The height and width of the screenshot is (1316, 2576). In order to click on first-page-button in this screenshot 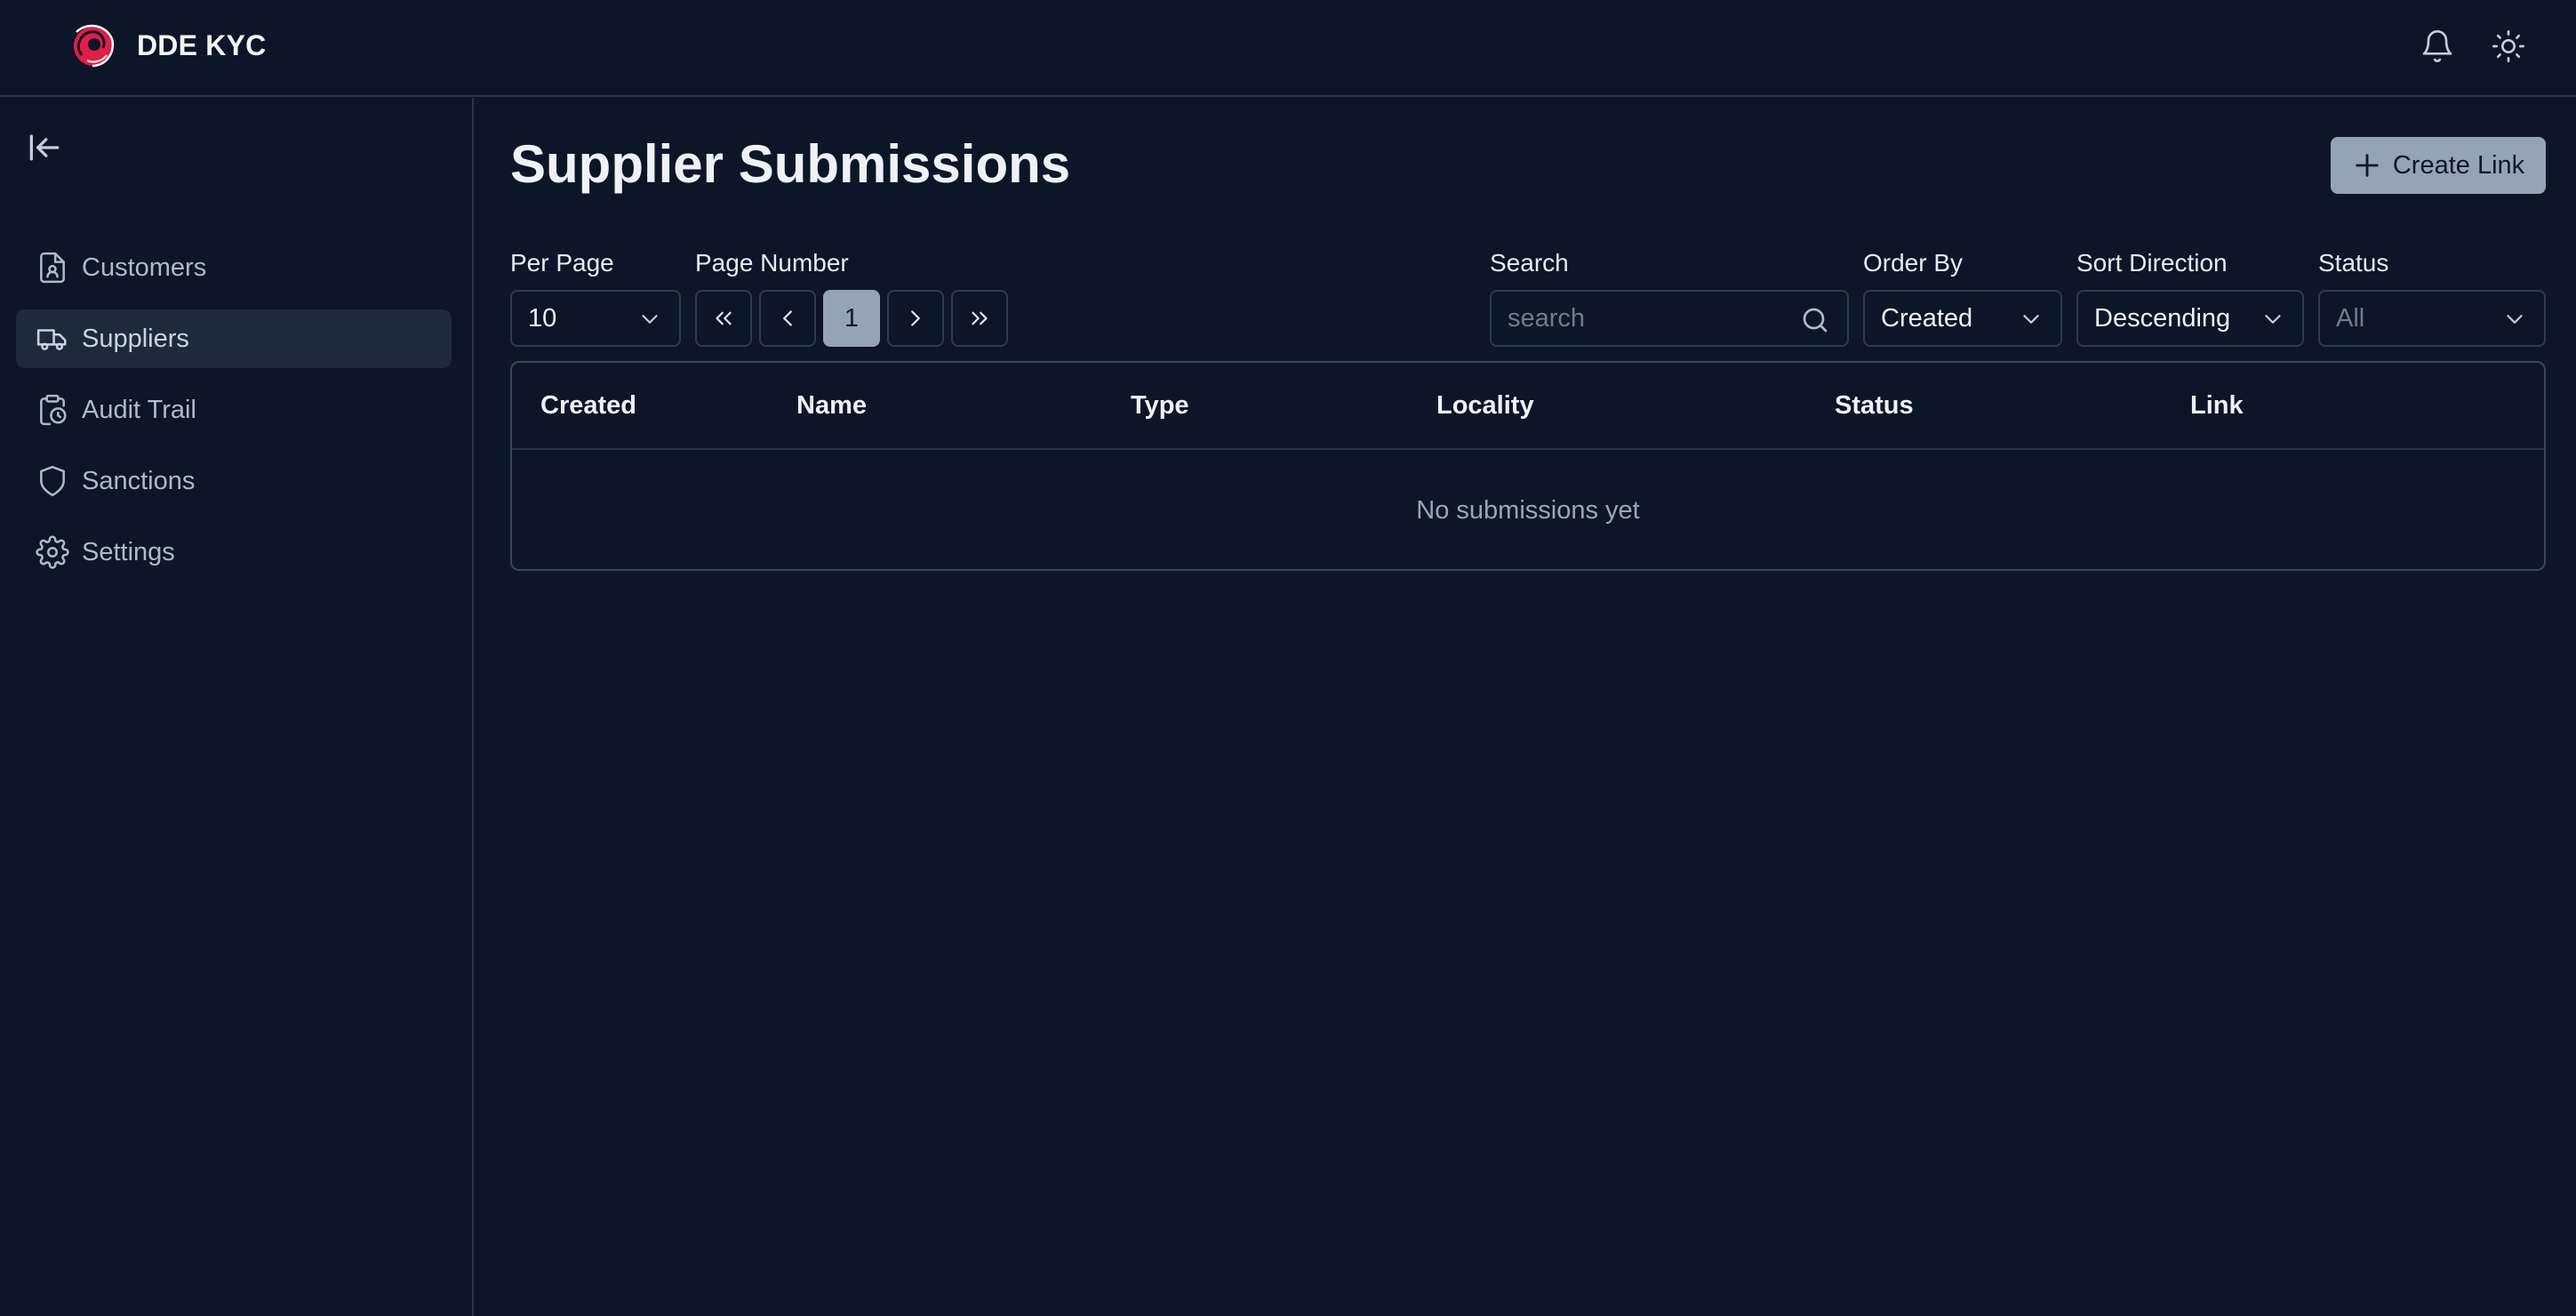, I will do `click(723, 319)`.